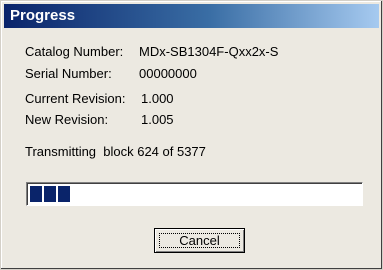 The height and width of the screenshot is (270, 383). What do you see at coordinates (75, 98) in the screenshot?
I see `current-revision-label: Current Revision:` at bounding box center [75, 98].